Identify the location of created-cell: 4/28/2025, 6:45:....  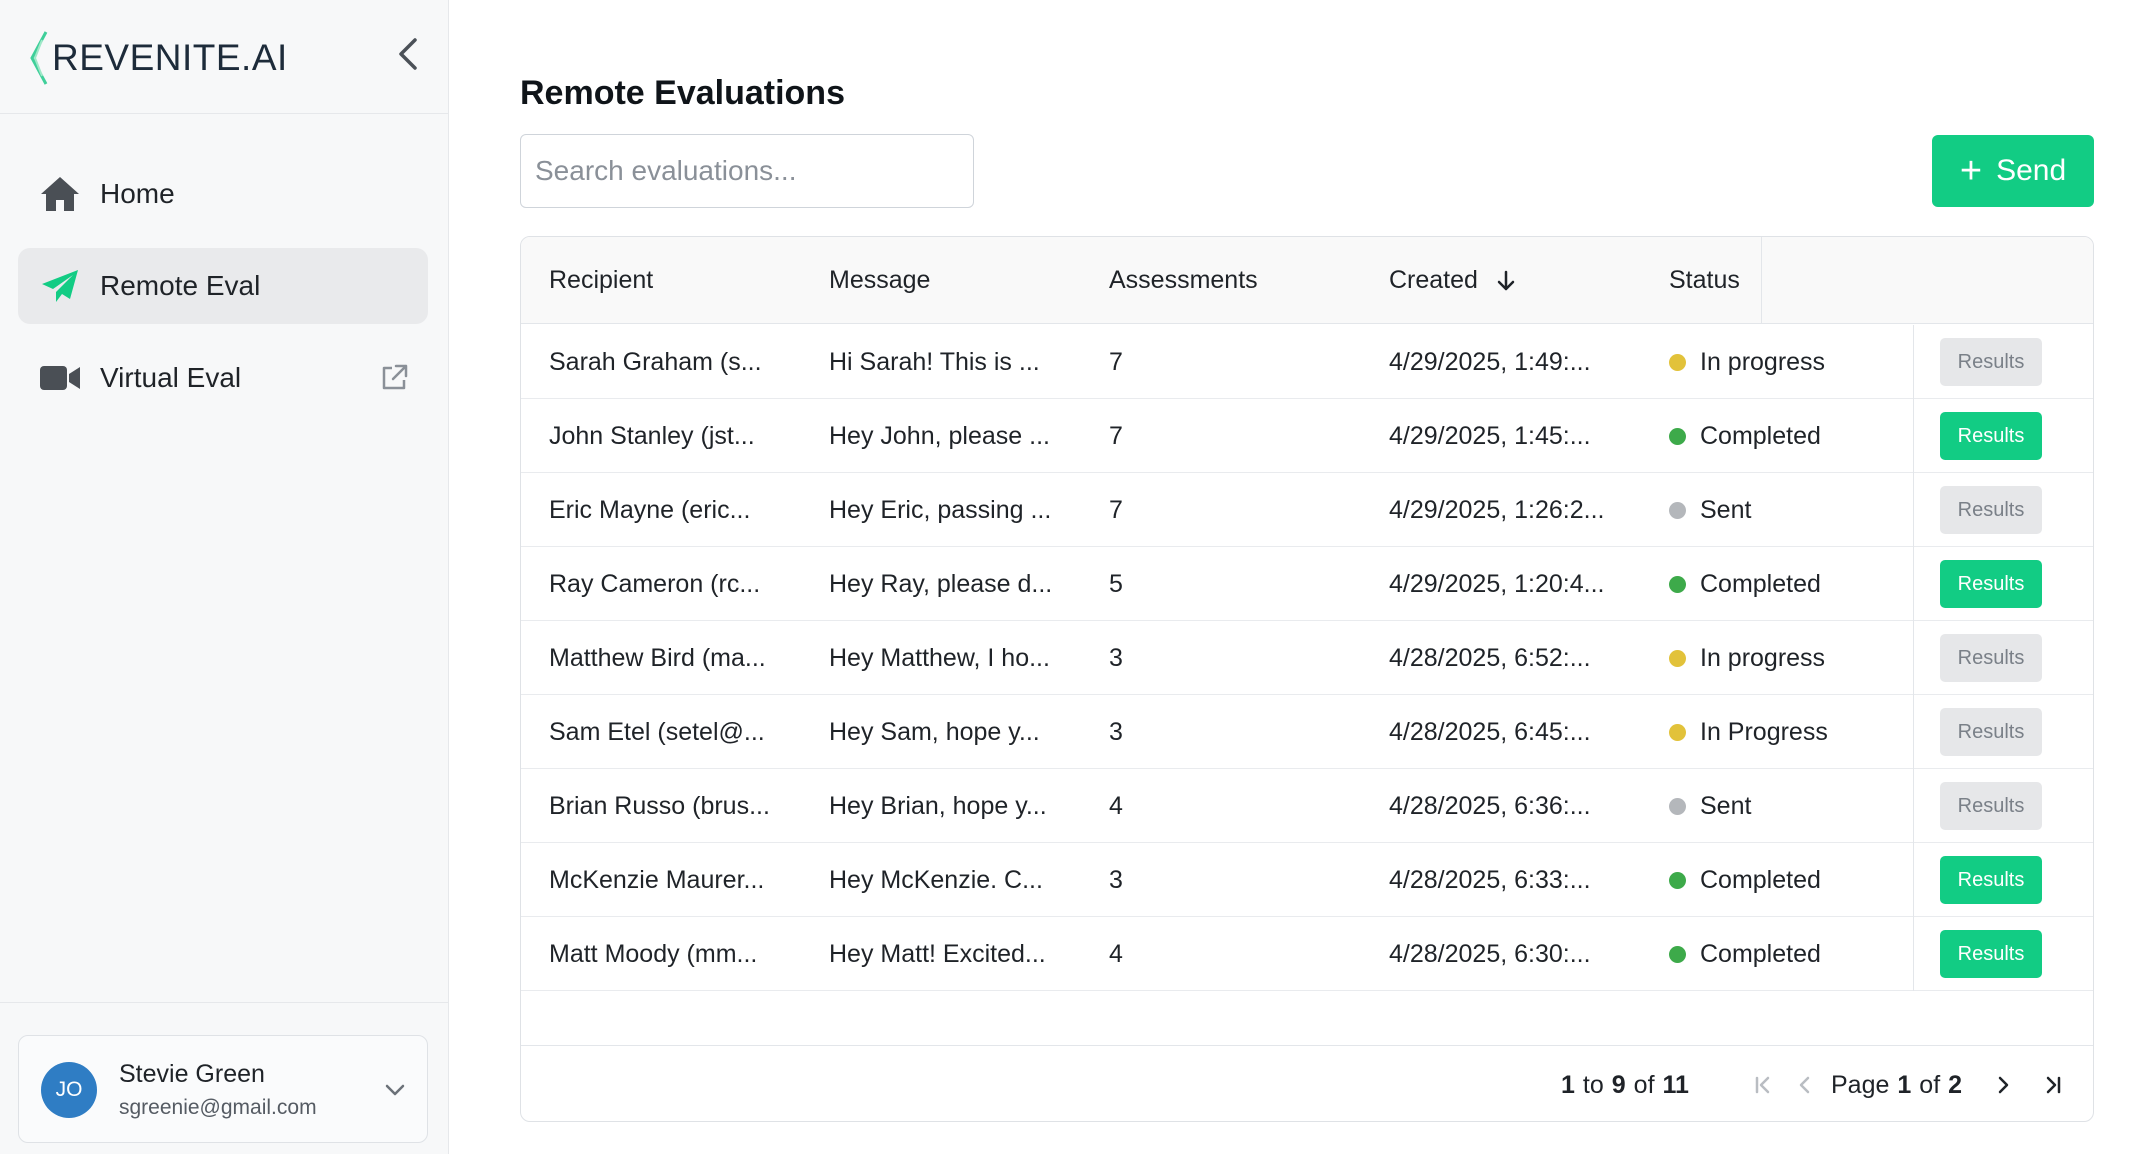
(1490, 731).